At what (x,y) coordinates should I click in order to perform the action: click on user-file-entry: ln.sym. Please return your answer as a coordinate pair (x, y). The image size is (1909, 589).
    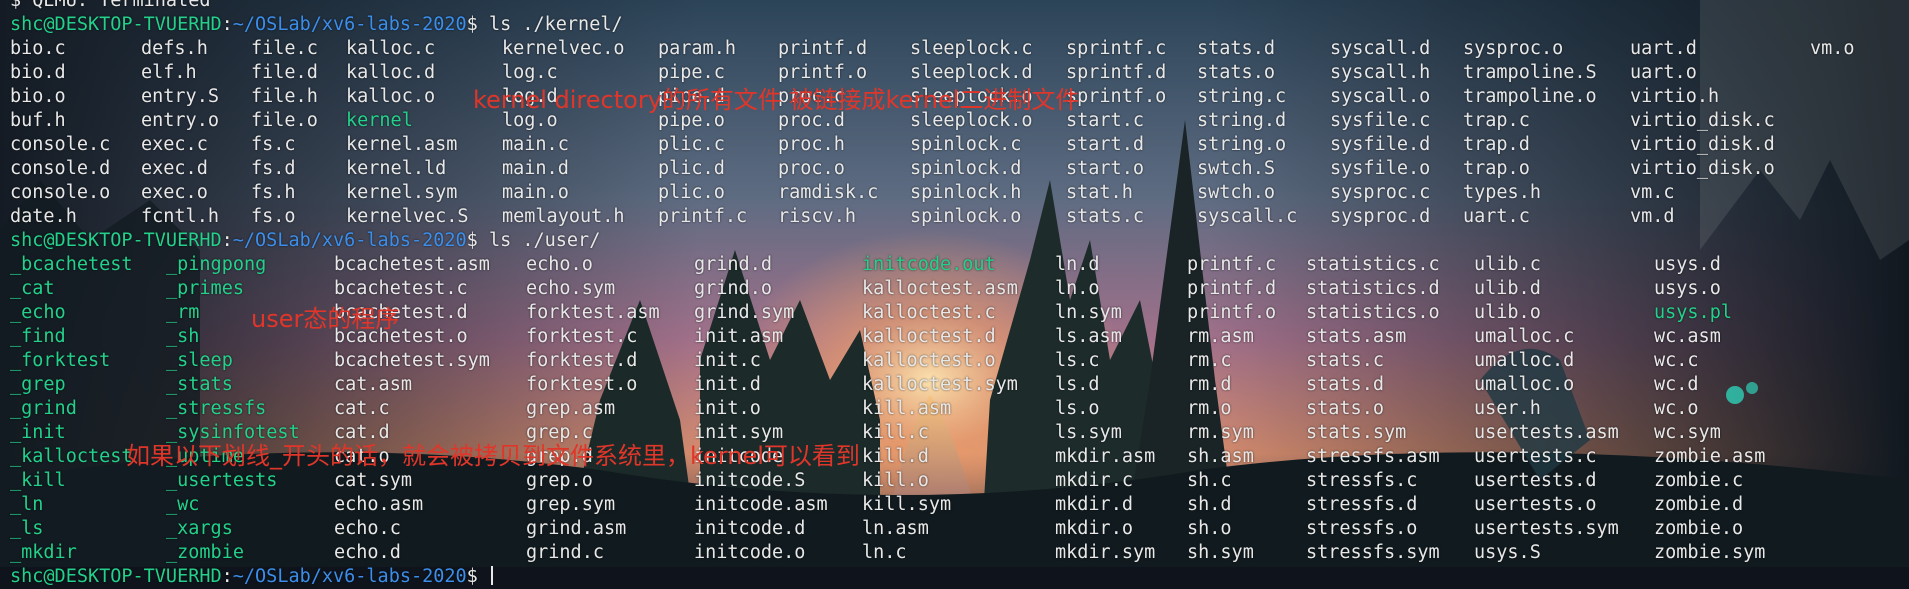
    Looking at the image, I should click on (1088, 312).